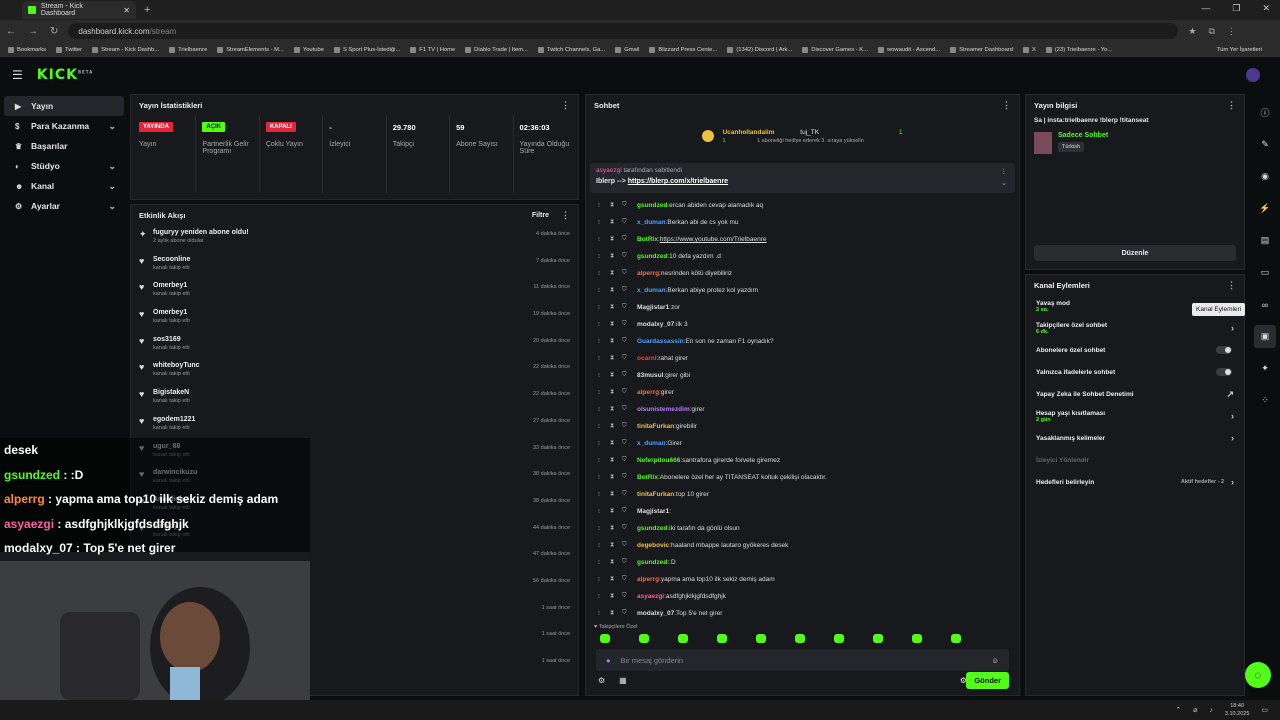  What do you see at coordinates (1236, 8) in the screenshot?
I see `maximize-icon: ❐` at bounding box center [1236, 8].